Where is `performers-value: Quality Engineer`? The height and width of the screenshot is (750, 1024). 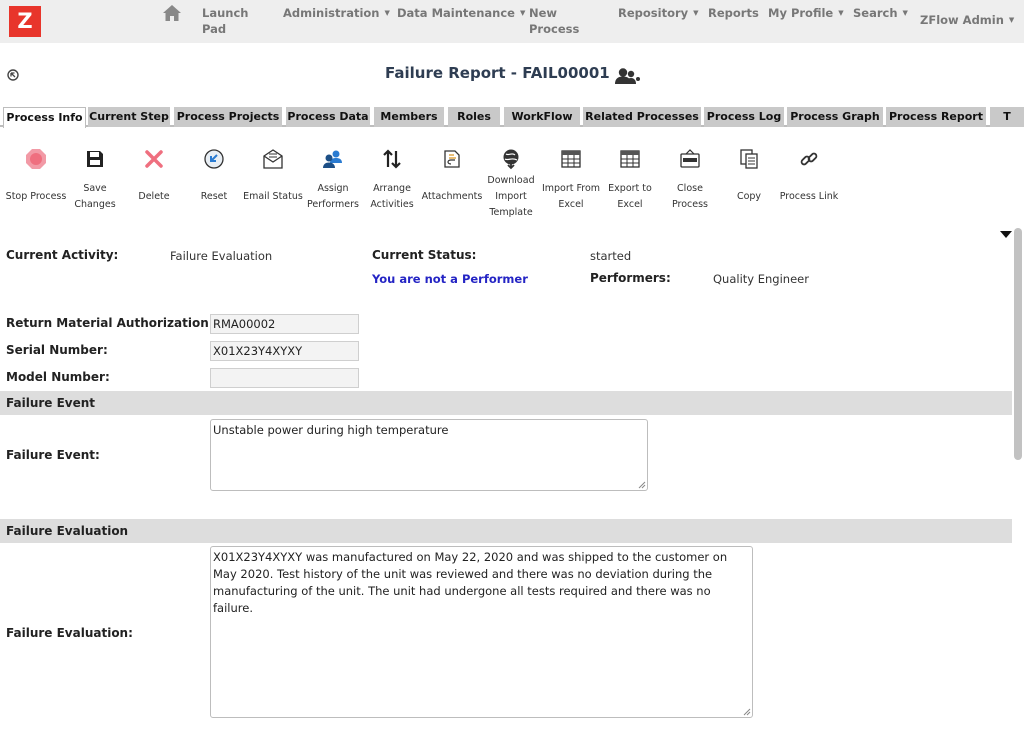 performers-value: Quality Engineer is located at coordinates (761, 279).